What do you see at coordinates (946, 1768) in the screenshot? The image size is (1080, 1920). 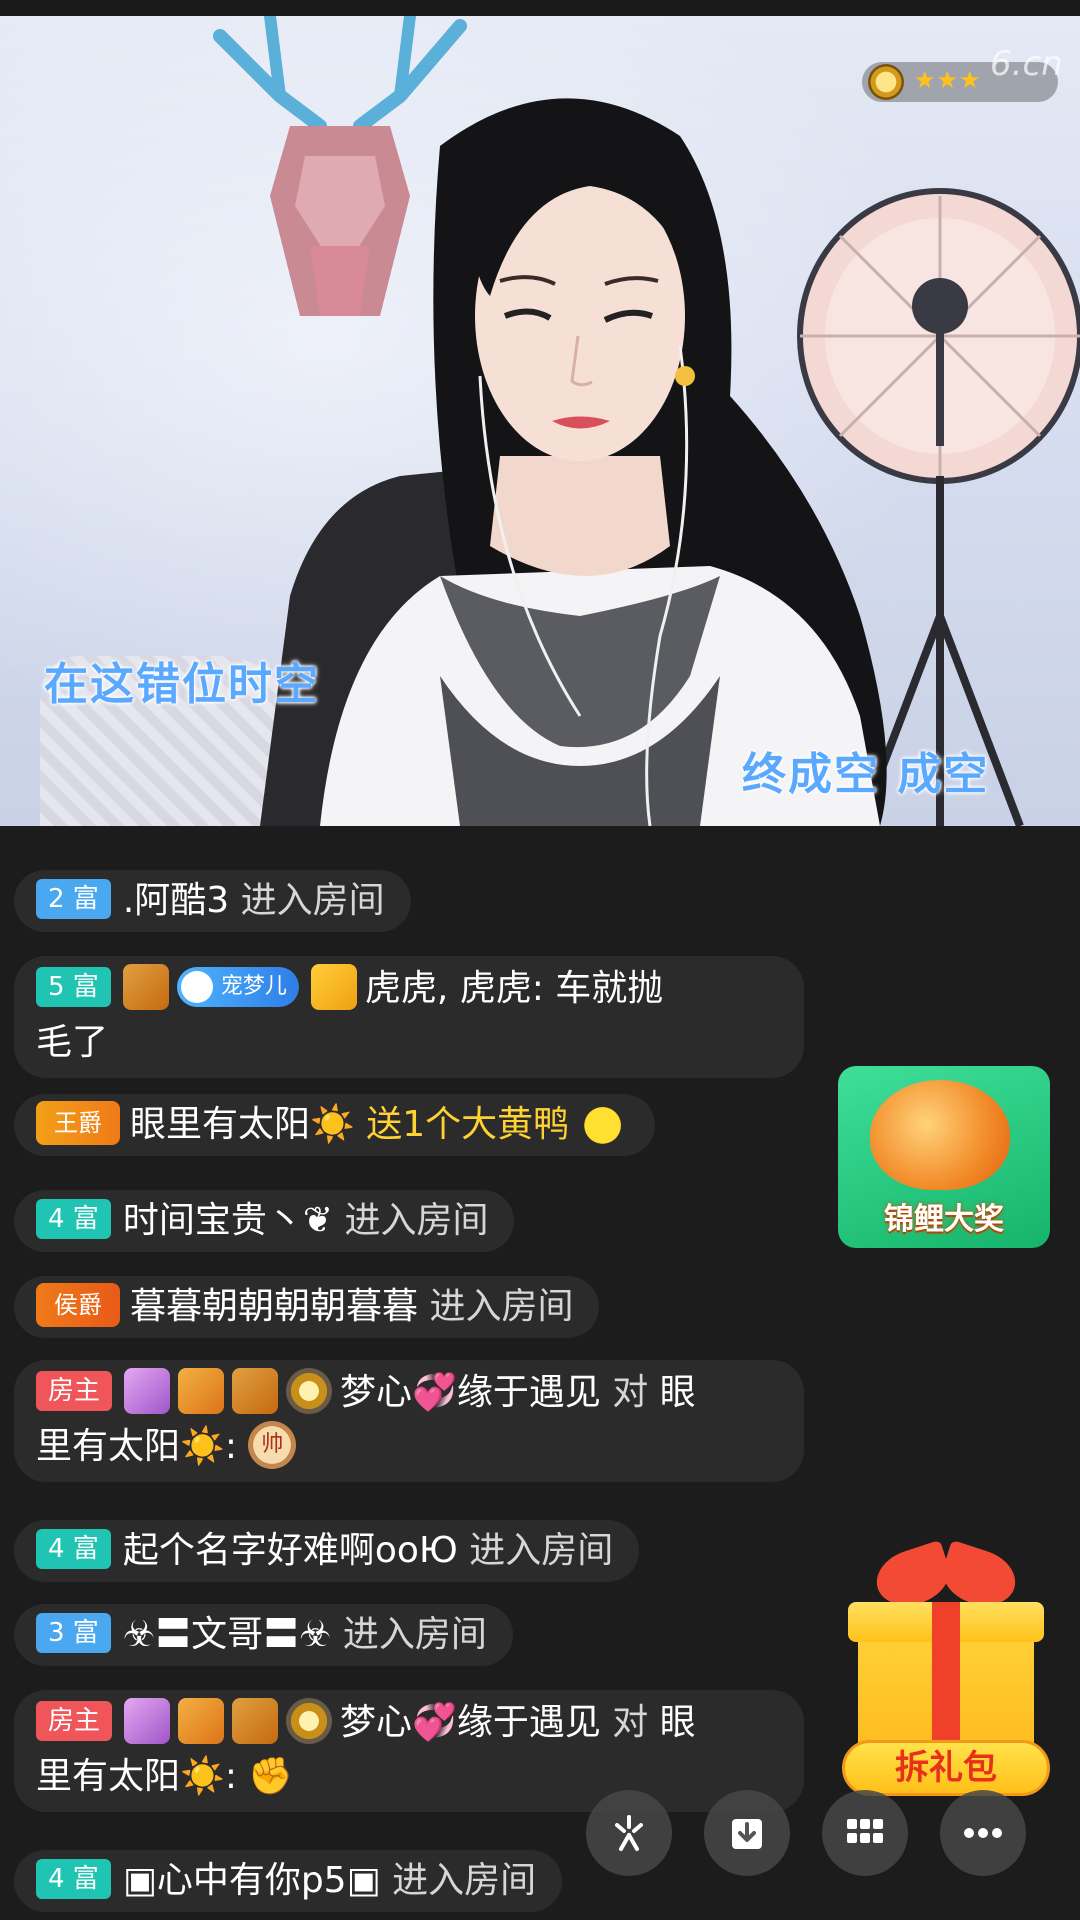 I see `open-gift-pack-label: 拆礼包` at bounding box center [946, 1768].